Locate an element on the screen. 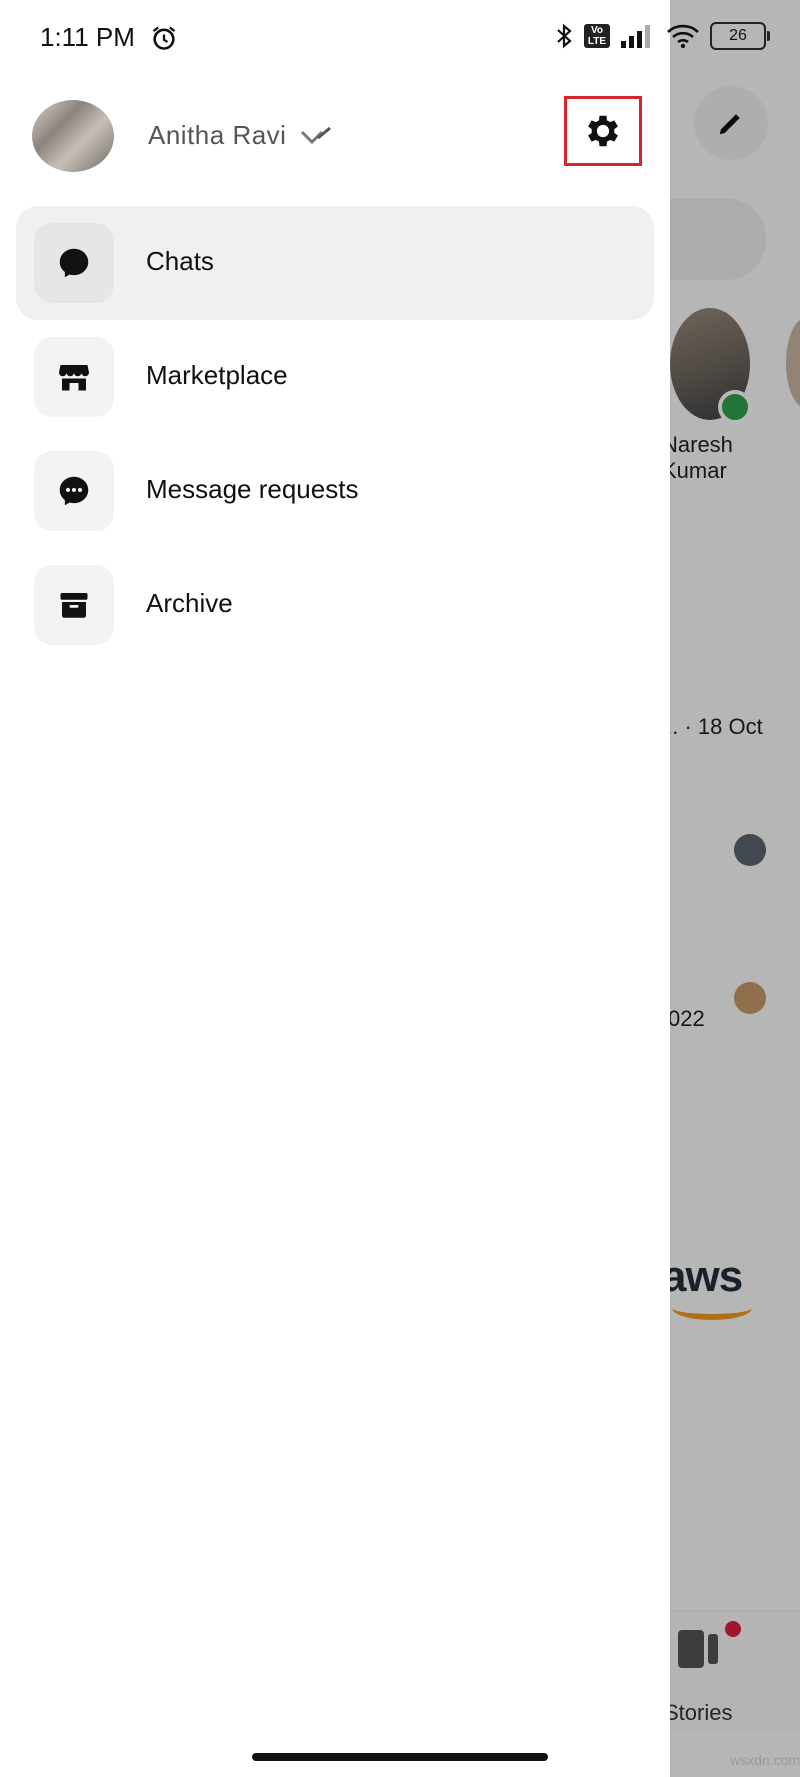 This screenshot has width=800, height=1777. gear-icon is located at coordinates (603, 131).